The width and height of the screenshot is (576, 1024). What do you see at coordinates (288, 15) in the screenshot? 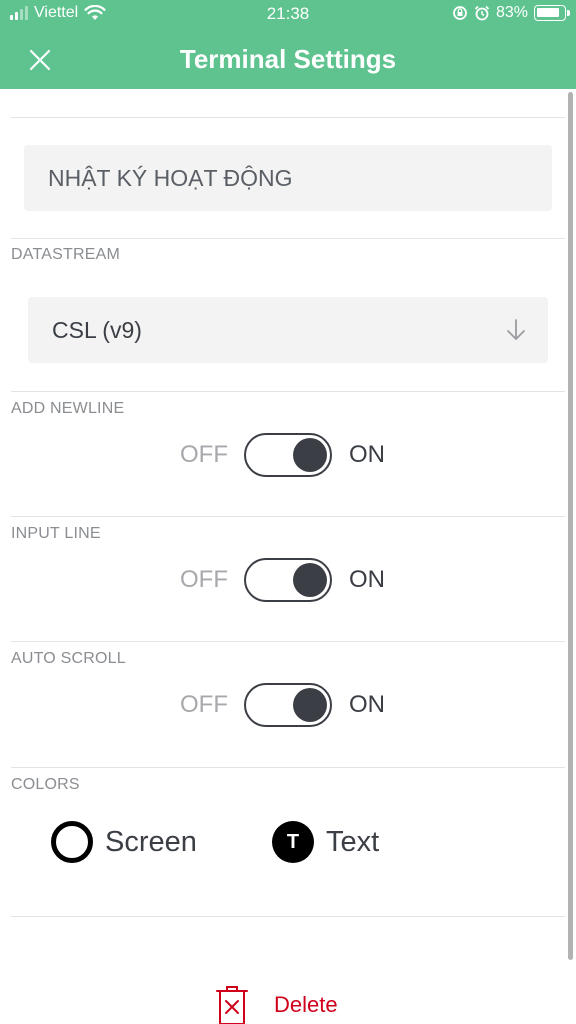
I see `status-bar: Viettel 21:38 83%` at bounding box center [288, 15].